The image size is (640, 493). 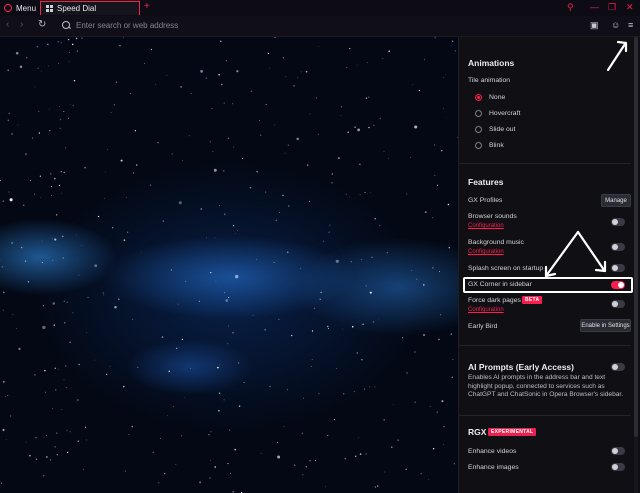 What do you see at coordinates (618, 367) in the screenshot?
I see `ai-prompts-toggle` at bounding box center [618, 367].